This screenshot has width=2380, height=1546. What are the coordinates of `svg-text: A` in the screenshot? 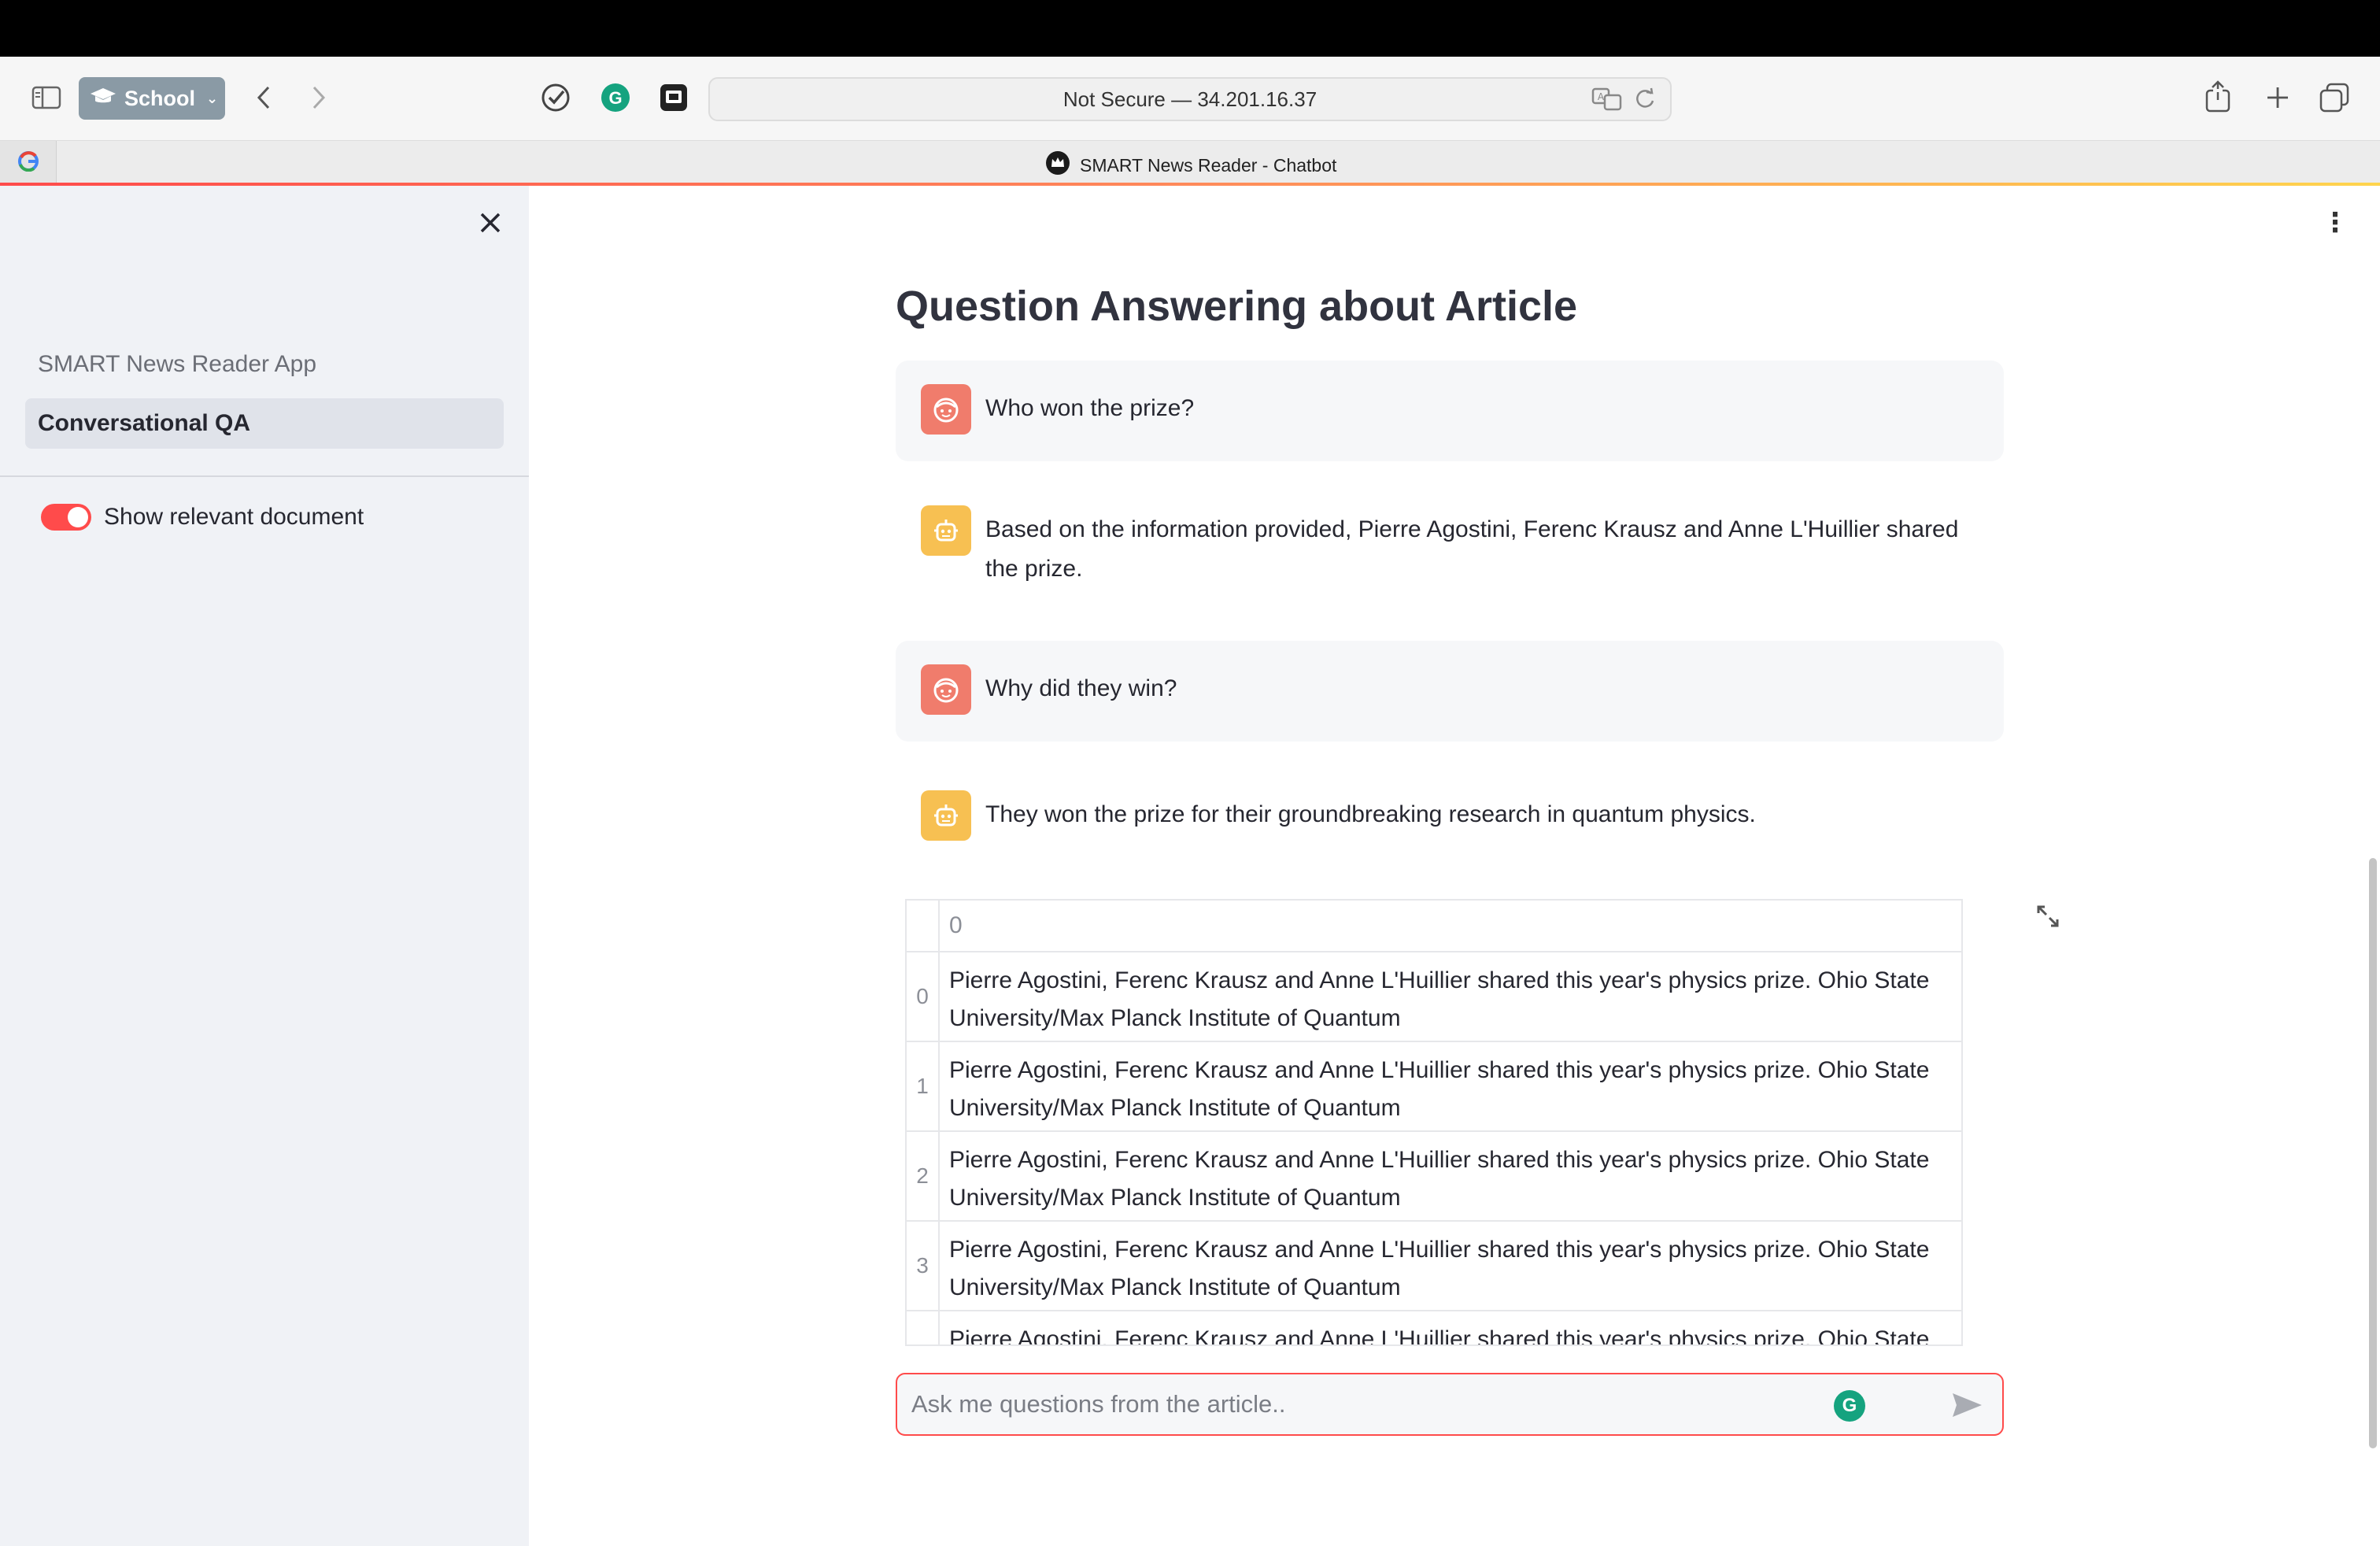 It's located at (1601, 96).